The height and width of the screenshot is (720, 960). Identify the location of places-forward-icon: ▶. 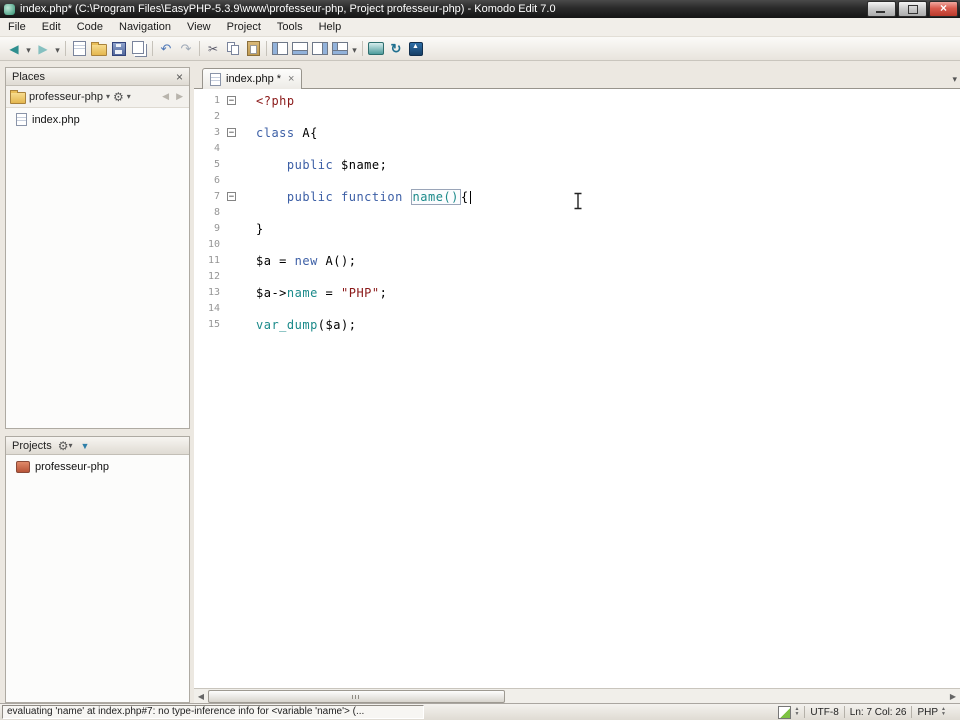
(179, 96).